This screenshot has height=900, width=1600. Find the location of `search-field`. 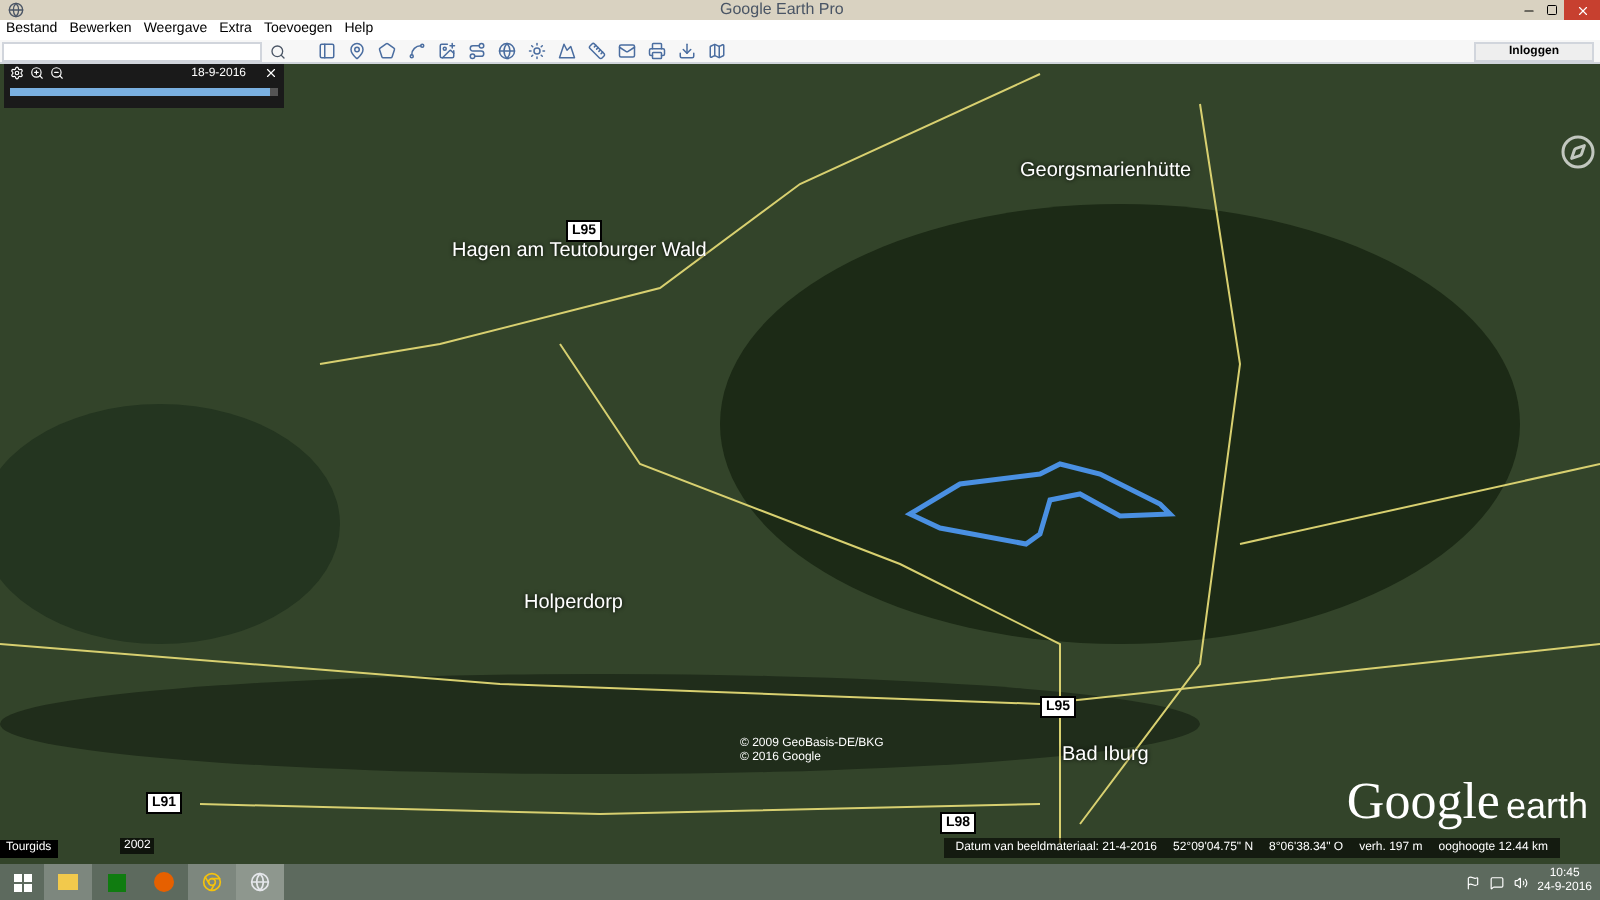

search-field is located at coordinates (132, 51).